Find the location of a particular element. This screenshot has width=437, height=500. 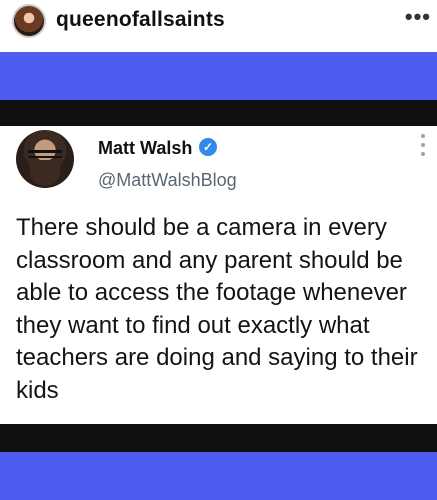

username: queenofallsaints is located at coordinates (140, 20).